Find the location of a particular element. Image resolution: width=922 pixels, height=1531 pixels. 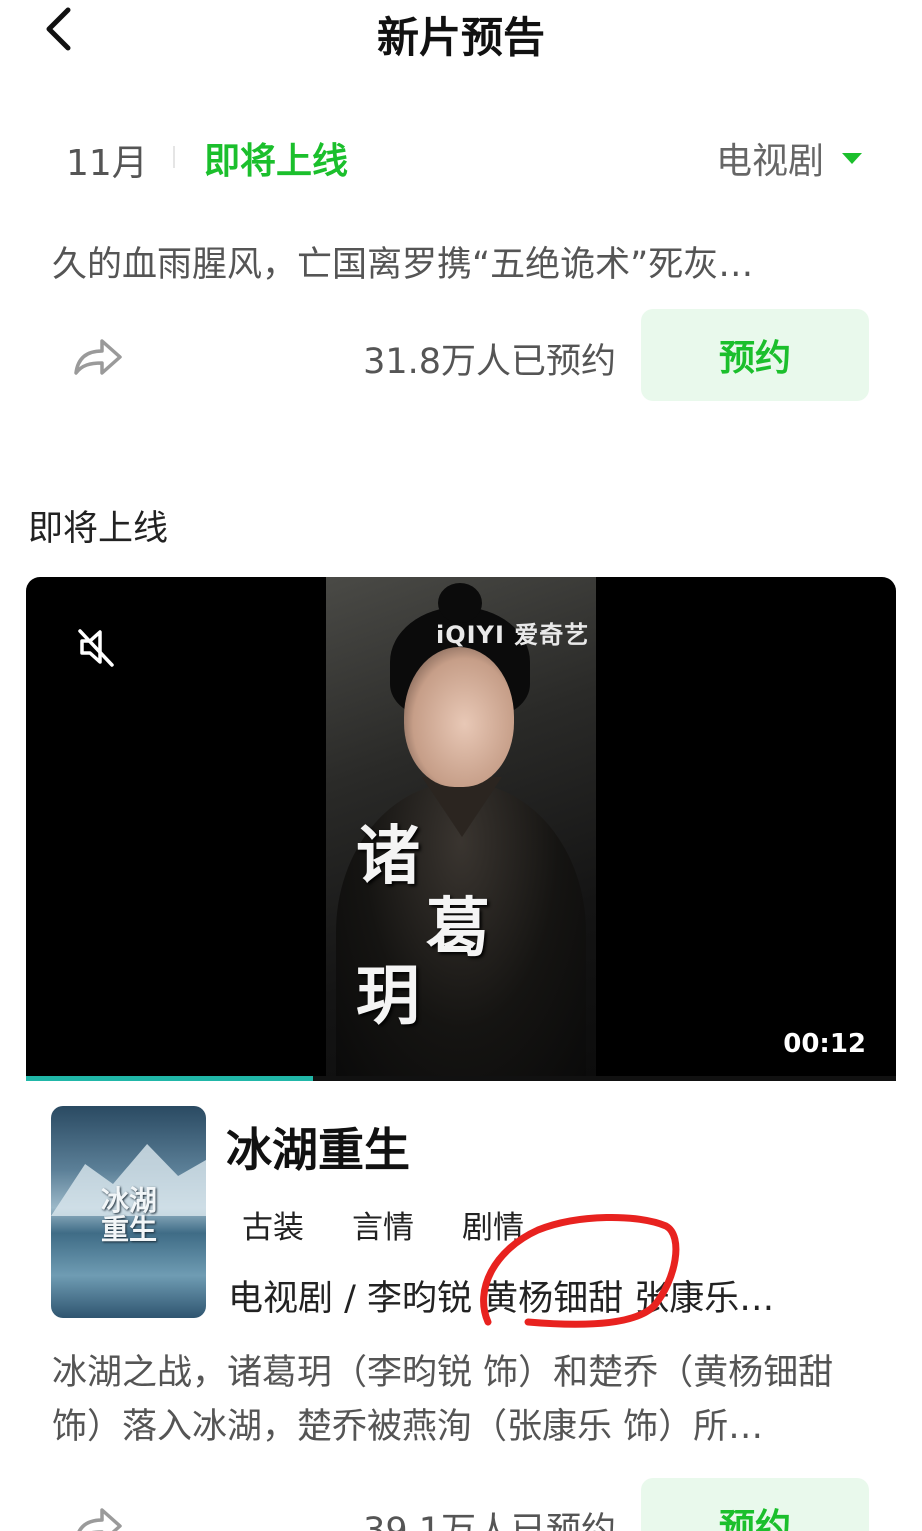

filter-row: 11月 即将上线 电视剧 is located at coordinates (461, 158).